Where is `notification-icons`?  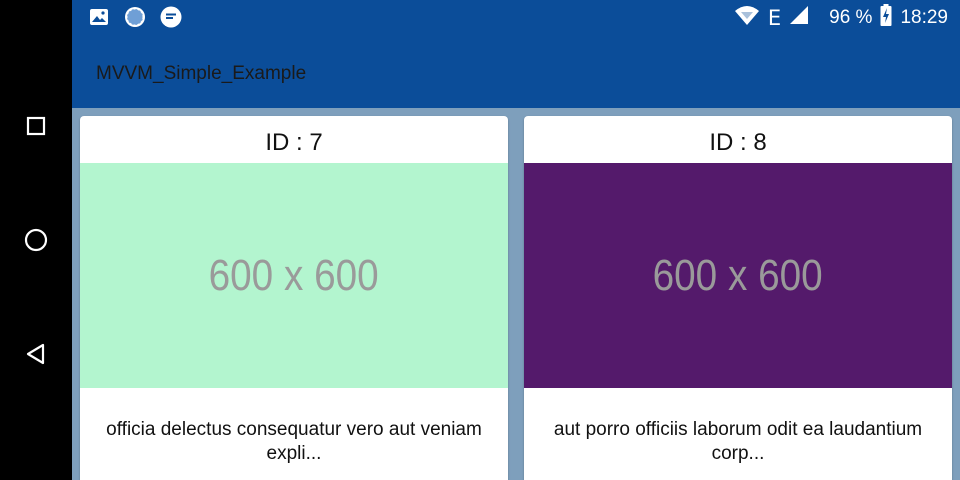 notification-icons is located at coordinates (135, 17).